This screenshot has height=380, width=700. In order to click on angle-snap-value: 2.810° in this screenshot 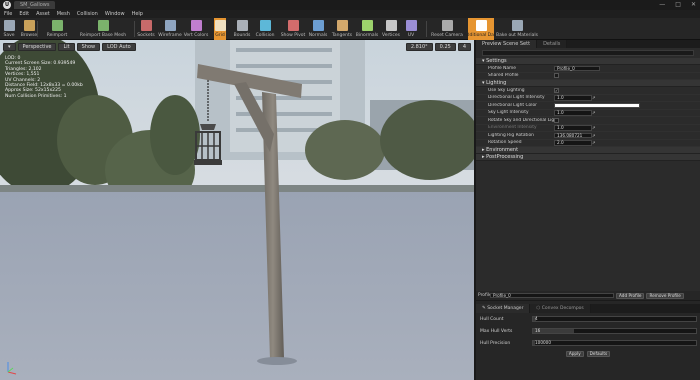, I will do `click(419, 47)`.